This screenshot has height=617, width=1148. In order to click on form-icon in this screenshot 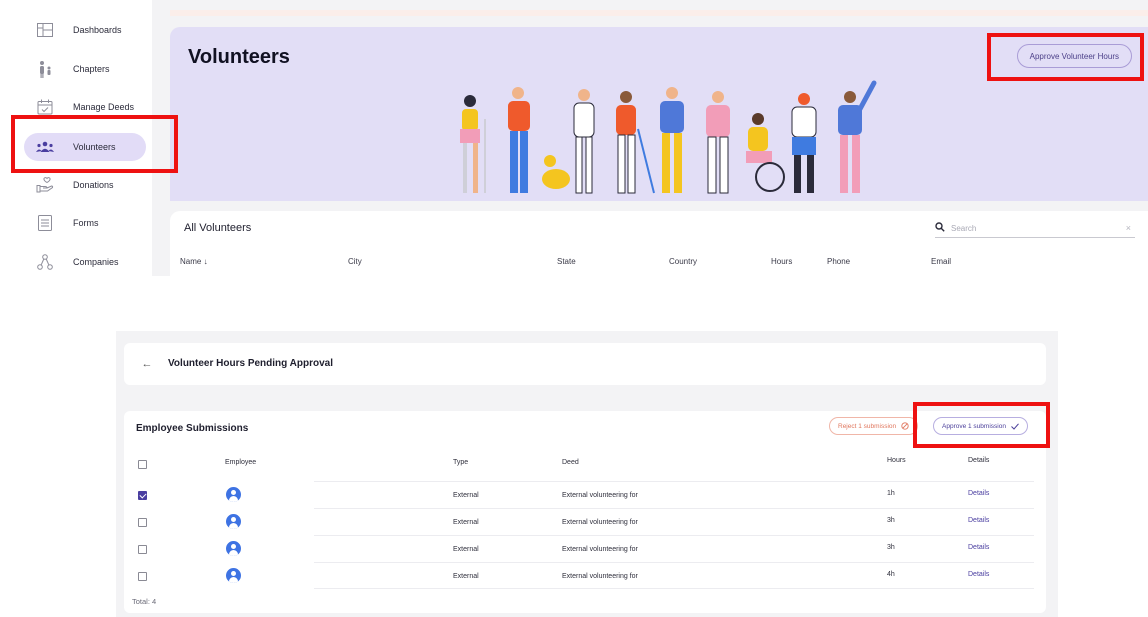, I will do `click(45, 223)`.